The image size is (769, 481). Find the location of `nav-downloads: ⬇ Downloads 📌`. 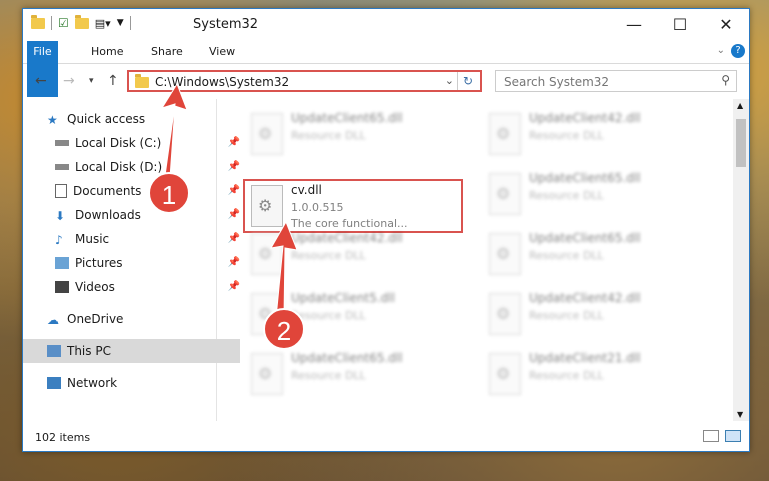

nav-downloads: ⬇ Downloads 📌 is located at coordinates (135, 215).